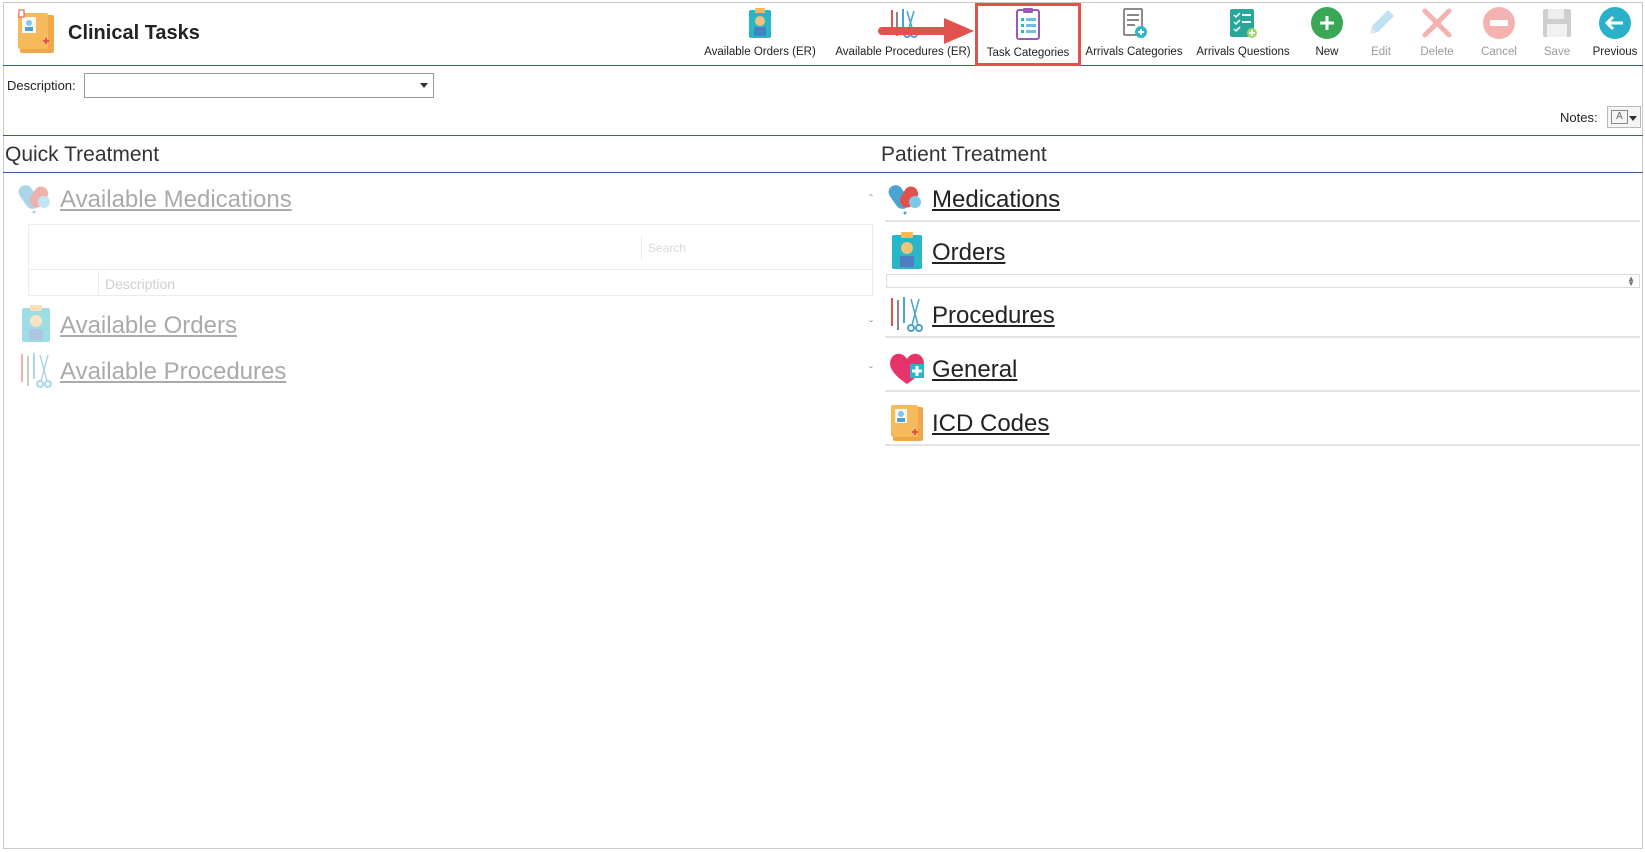 Image resolution: width=1645 pixels, height=852 pixels. I want to click on checklist-add-icon, so click(1243, 23).